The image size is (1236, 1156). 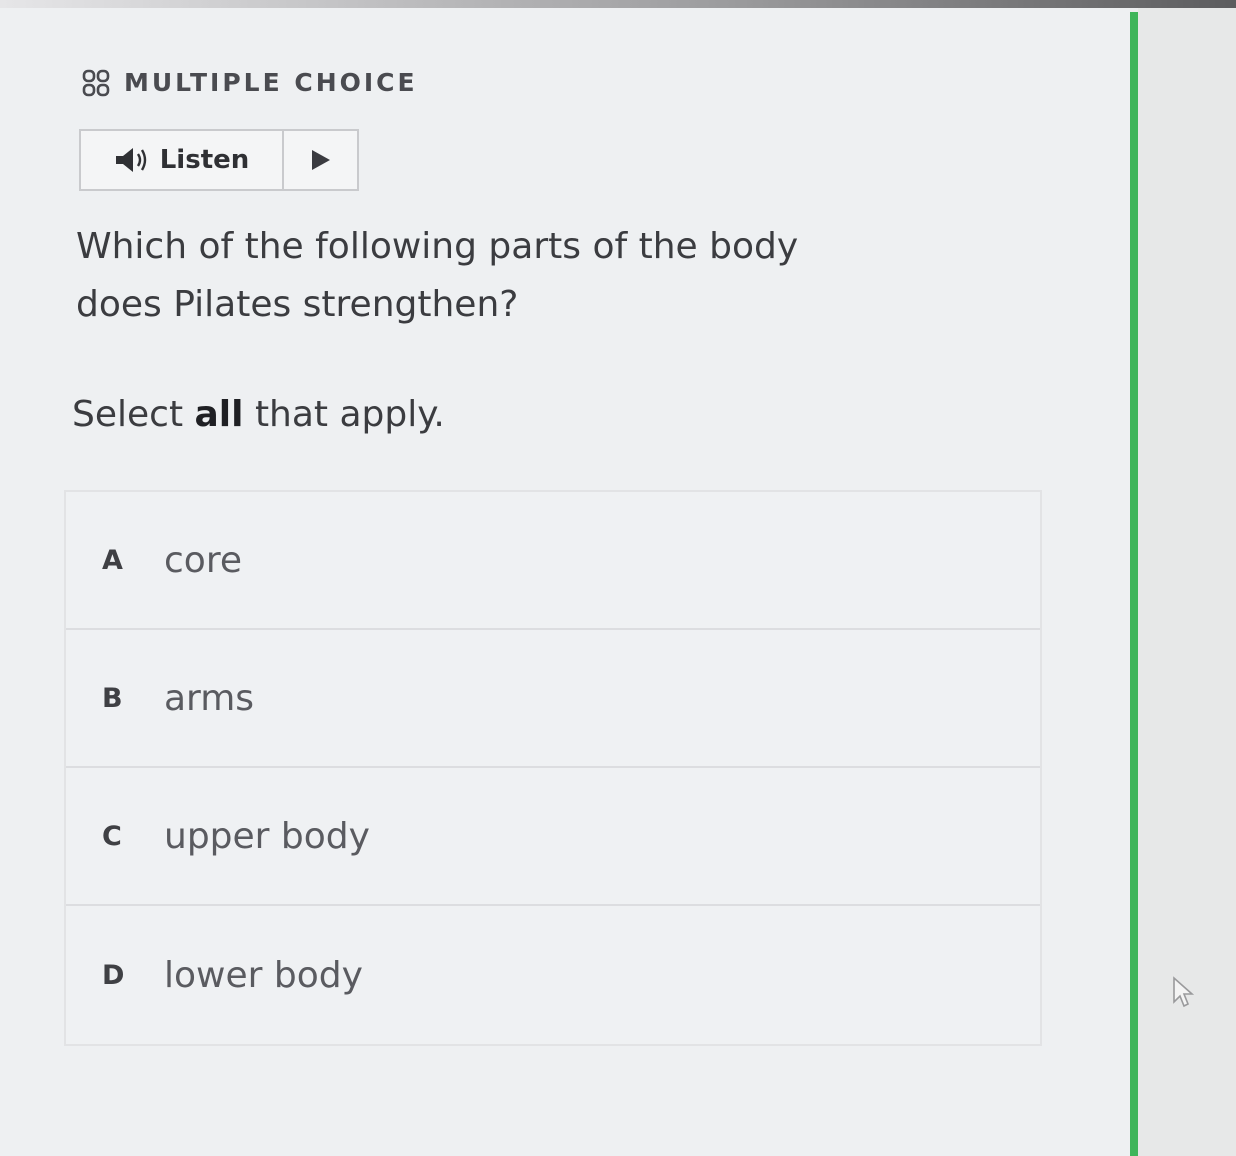 I want to click on option-text: lower body, so click(x=263, y=975).